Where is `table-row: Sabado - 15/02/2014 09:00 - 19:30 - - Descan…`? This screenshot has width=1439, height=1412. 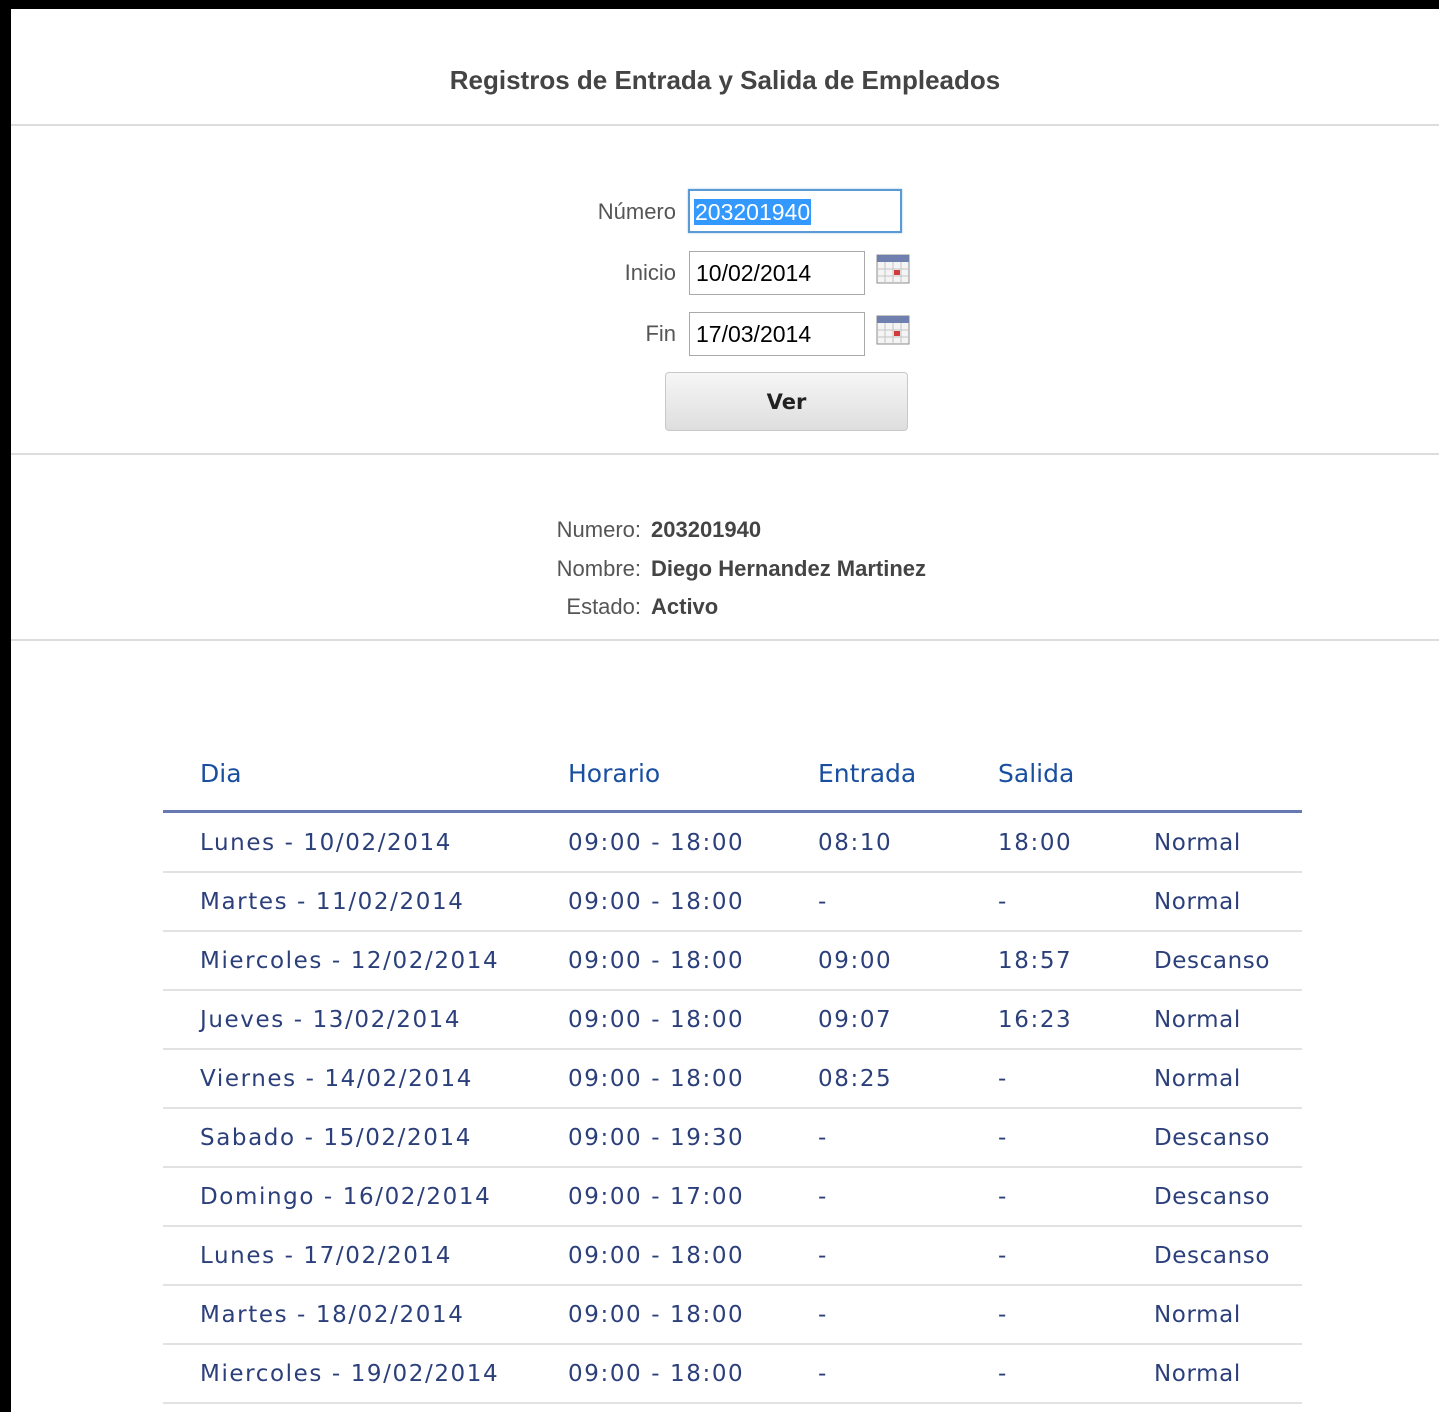 table-row: Sabado - 15/02/2014 09:00 - 19:30 - - Descan… is located at coordinates (732, 1138).